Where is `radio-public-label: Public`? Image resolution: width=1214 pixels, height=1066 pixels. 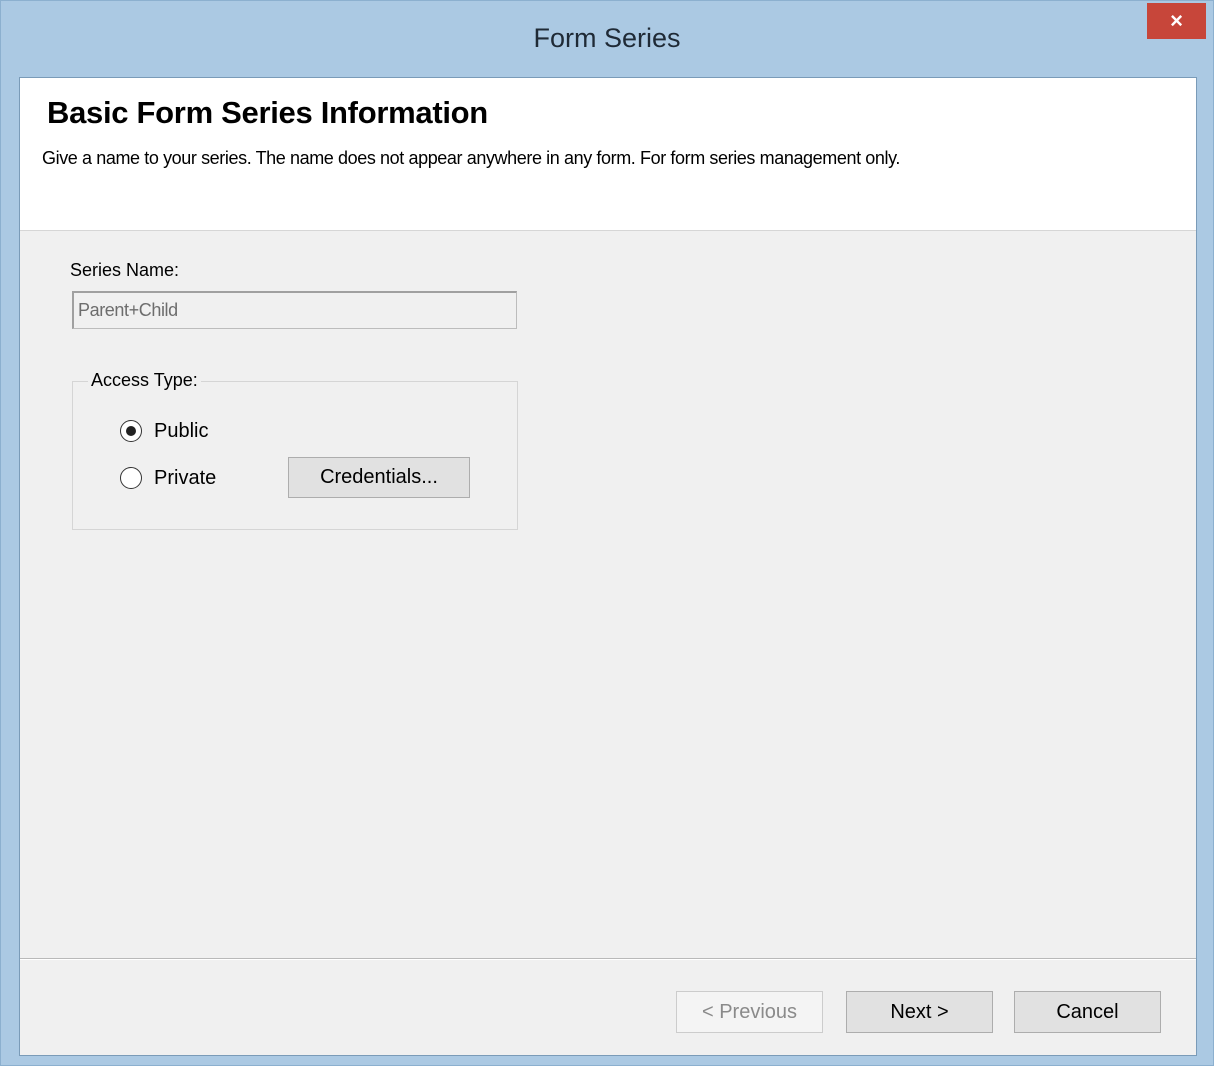
radio-public-label: Public is located at coordinates (181, 431).